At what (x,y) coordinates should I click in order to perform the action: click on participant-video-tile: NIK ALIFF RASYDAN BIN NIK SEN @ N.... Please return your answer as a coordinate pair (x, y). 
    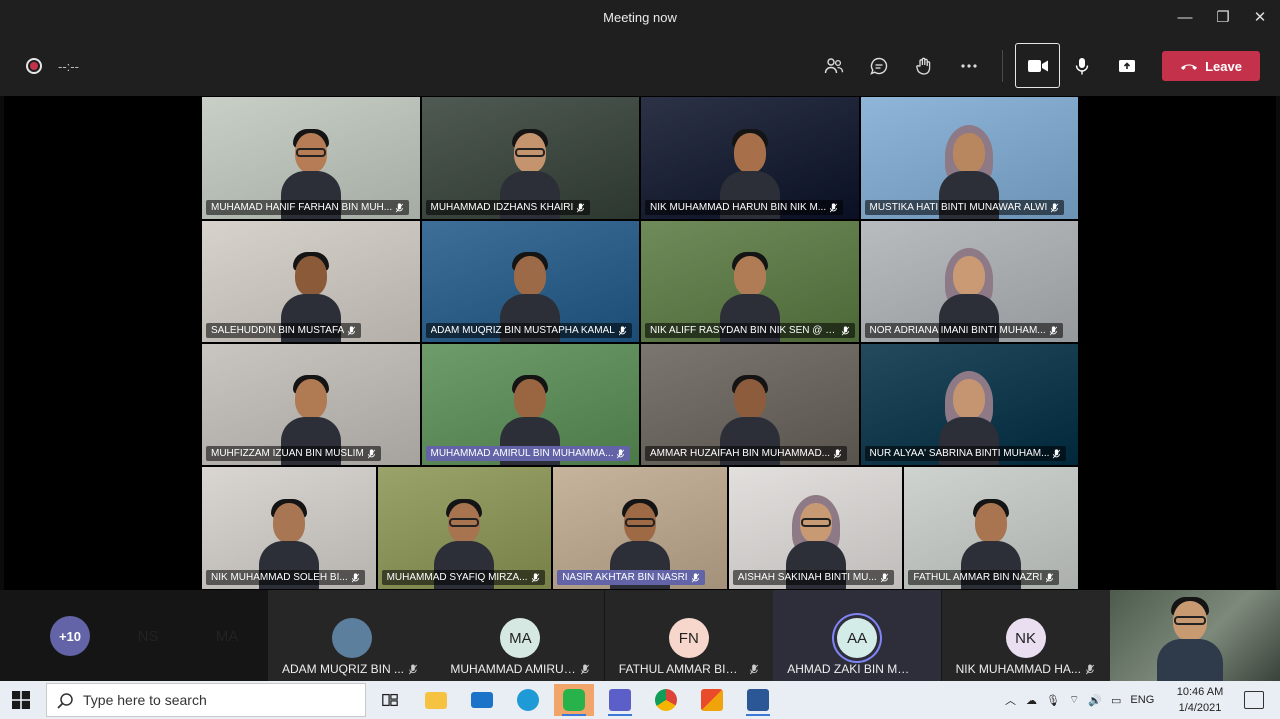
    Looking at the image, I should click on (750, 281).